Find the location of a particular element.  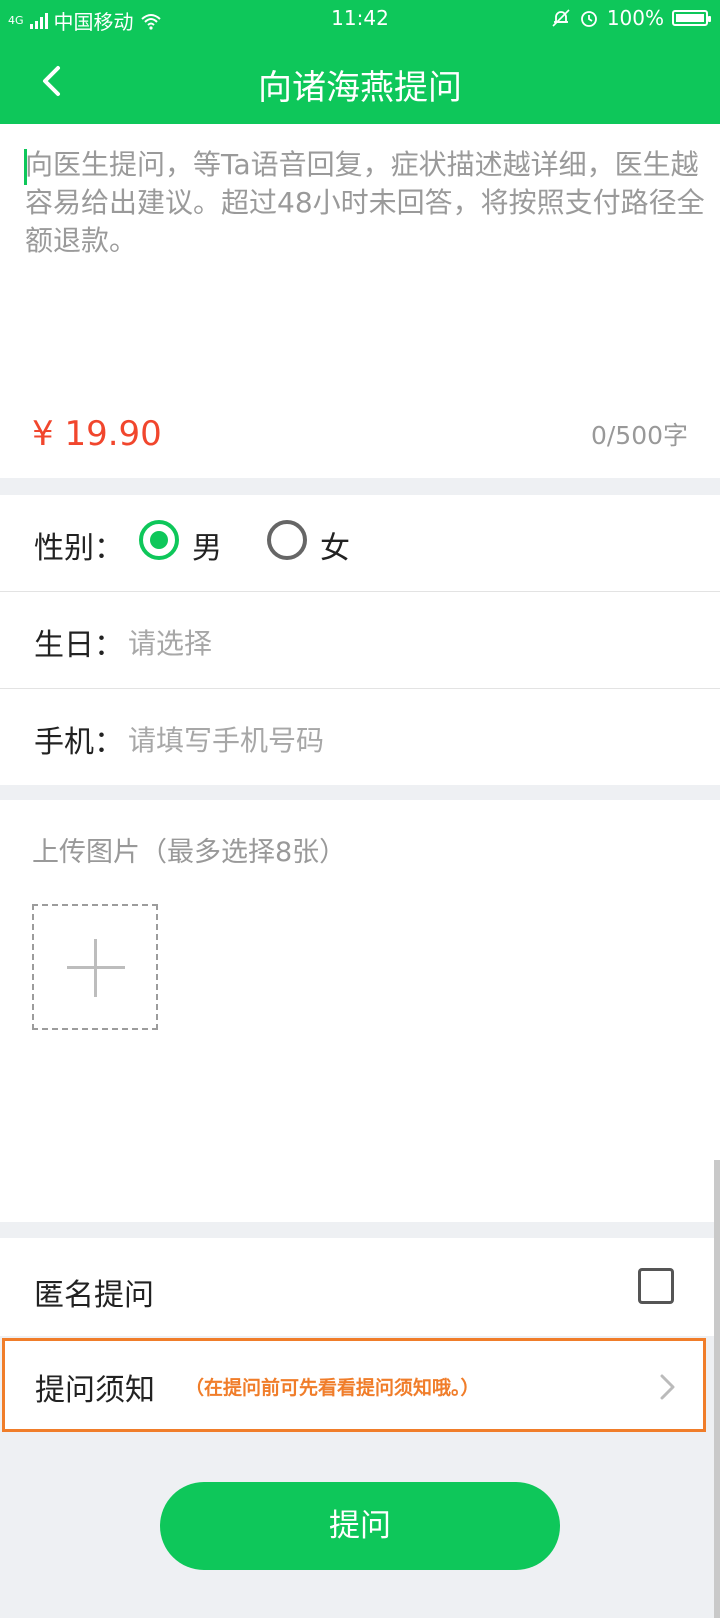

anonymous-checkbox is located at coordinates (656, 1286).